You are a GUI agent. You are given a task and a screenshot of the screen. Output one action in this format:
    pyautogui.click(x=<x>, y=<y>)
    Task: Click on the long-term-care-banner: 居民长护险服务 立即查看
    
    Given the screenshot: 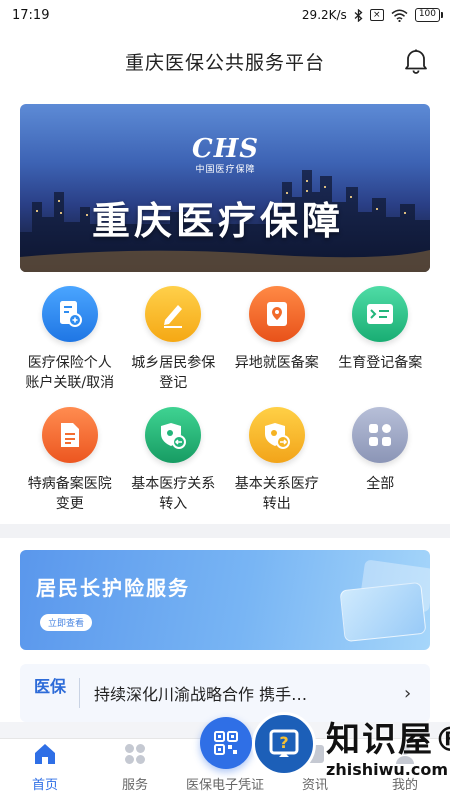 What is the action you would take?
    pyautogui.click(x=225, y=600)
    